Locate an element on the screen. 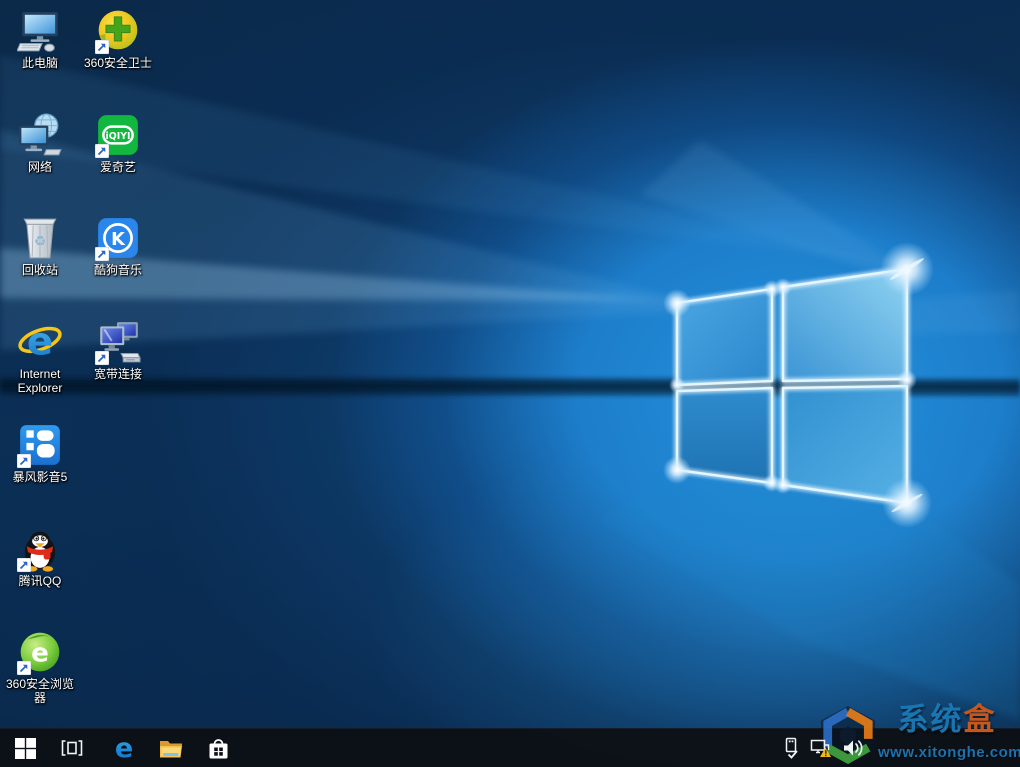  desktop-icon-label: 腾讯QQ is located at coordinates (40, 580).